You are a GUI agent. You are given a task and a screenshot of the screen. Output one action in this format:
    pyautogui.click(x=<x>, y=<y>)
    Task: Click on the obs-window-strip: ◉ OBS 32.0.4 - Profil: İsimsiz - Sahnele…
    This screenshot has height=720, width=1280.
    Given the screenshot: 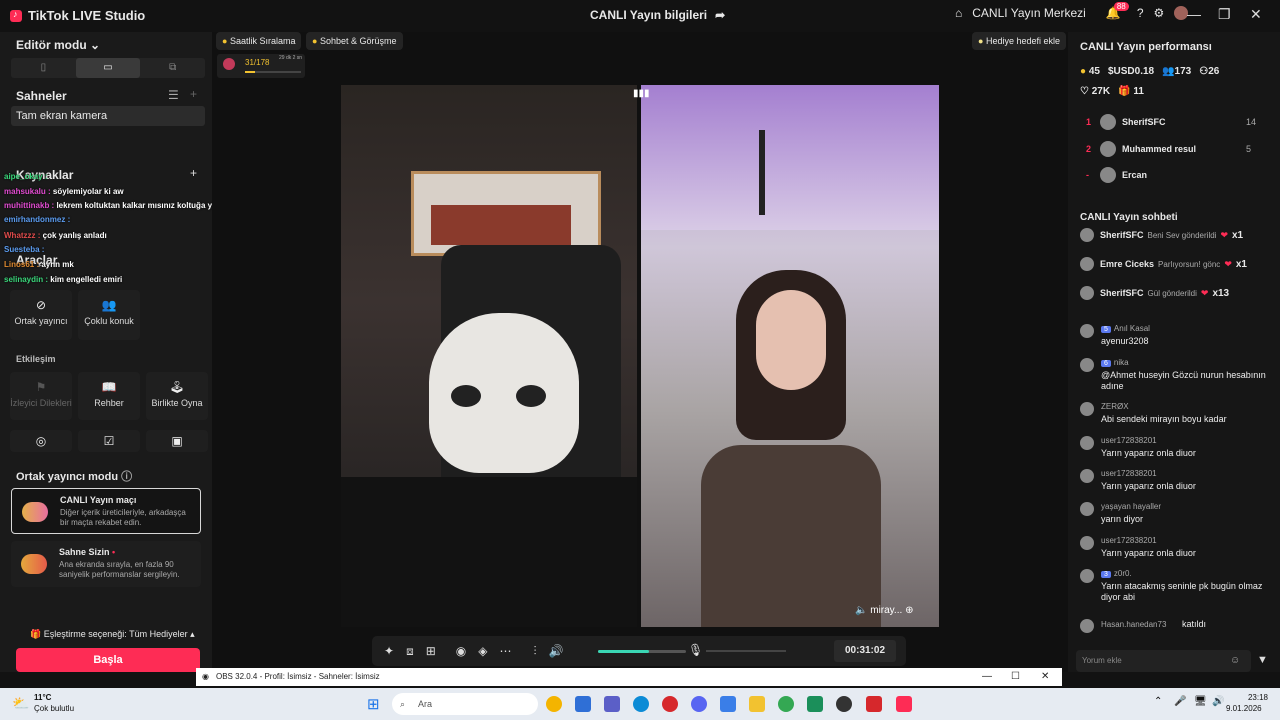 What is the action you would take?
    pyautogui.click(x=629, y=677)
    